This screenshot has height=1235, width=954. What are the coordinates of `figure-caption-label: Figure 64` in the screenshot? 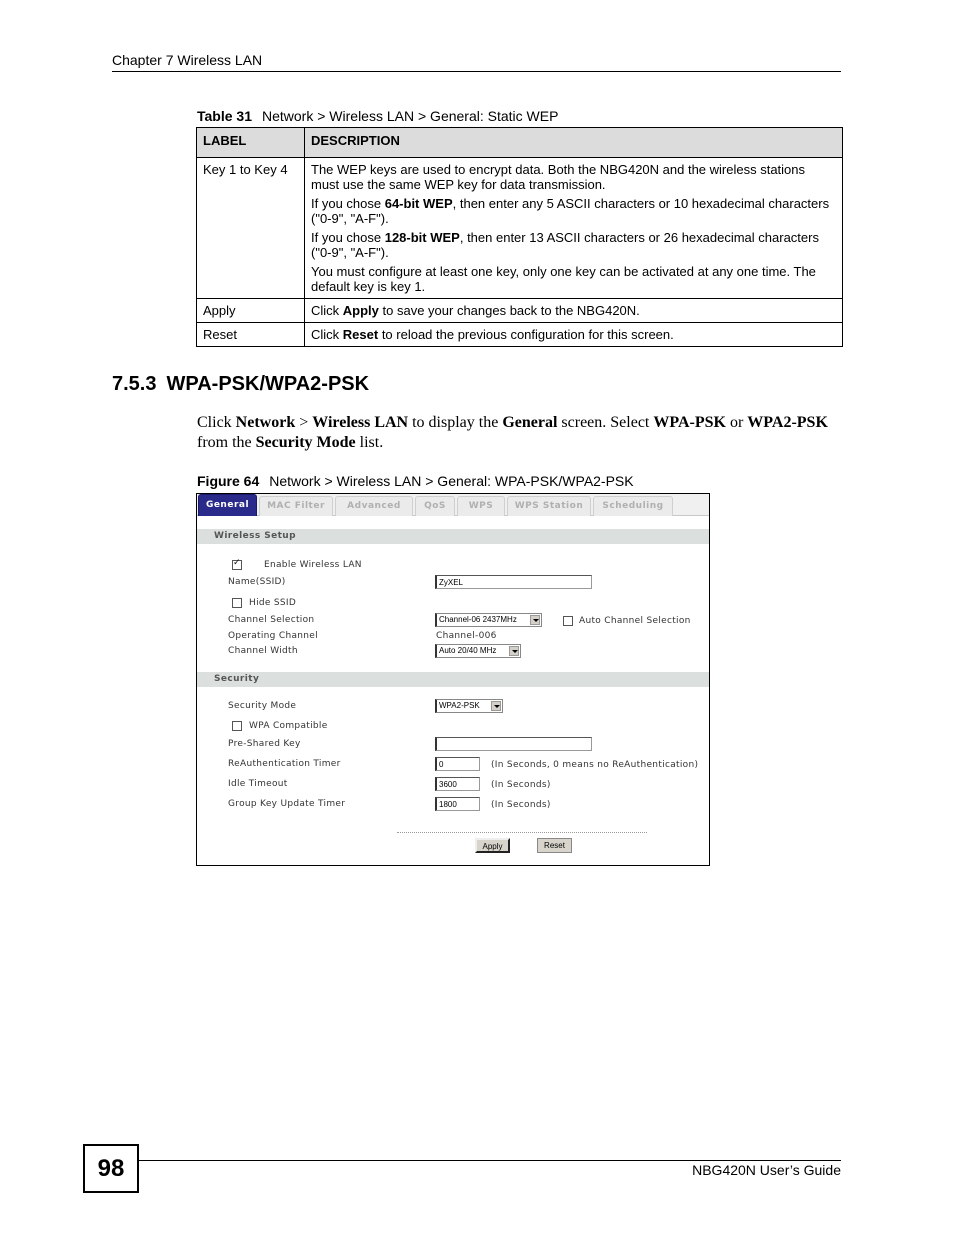 It's located at (228, 481).